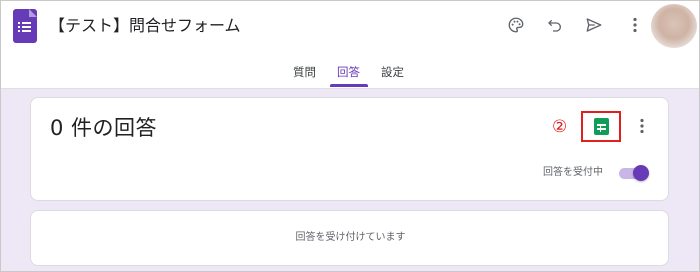 Image resolution: width=700 pixels, height=272 pixels. I want to click on form-title: 【テスト】問合せフォーム, so click(145, 26).